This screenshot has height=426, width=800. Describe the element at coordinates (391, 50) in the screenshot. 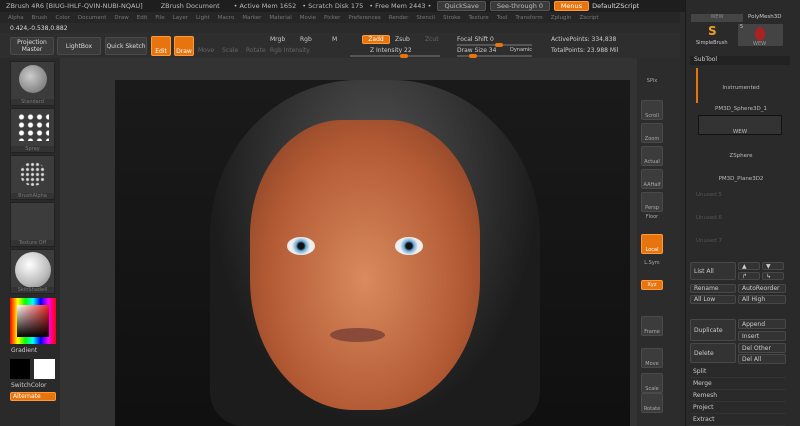

I see `z-intensity-slider: Z Intensity 22` at that location.